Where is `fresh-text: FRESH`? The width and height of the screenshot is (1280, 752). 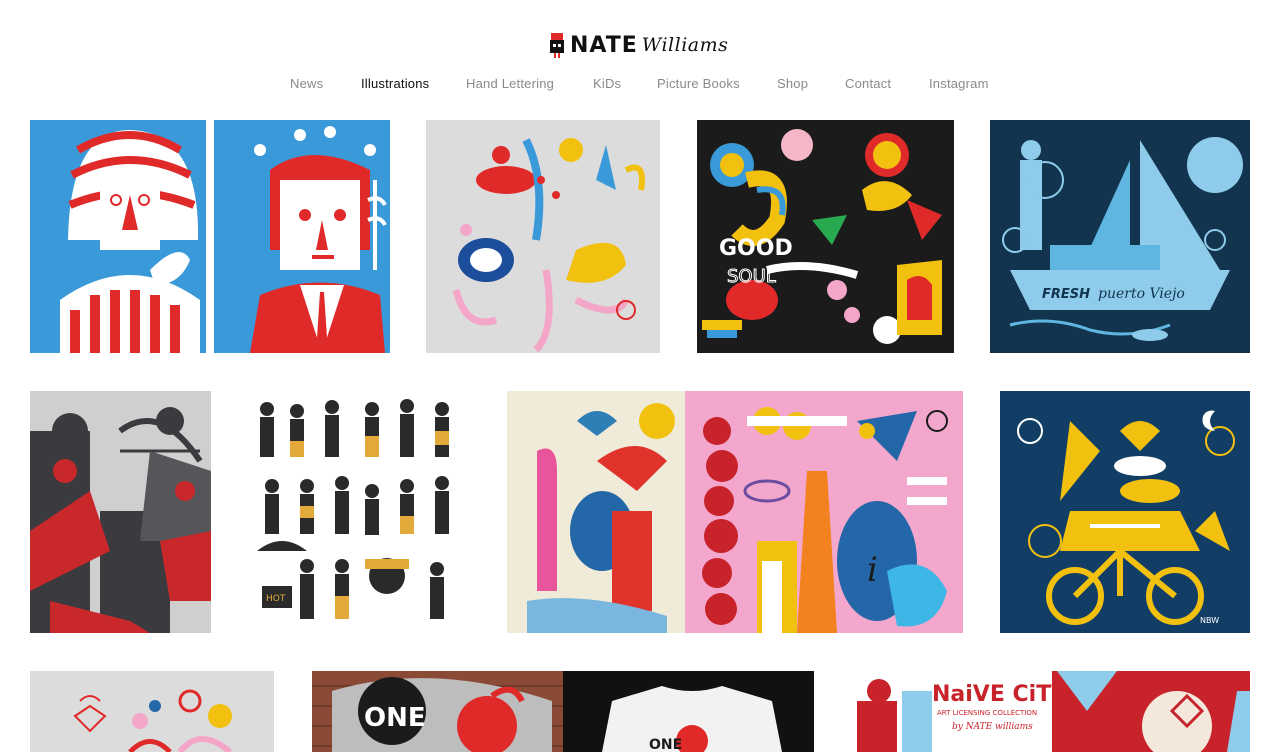
fresh-text: FRESH is located at coordinates (1066, 294).